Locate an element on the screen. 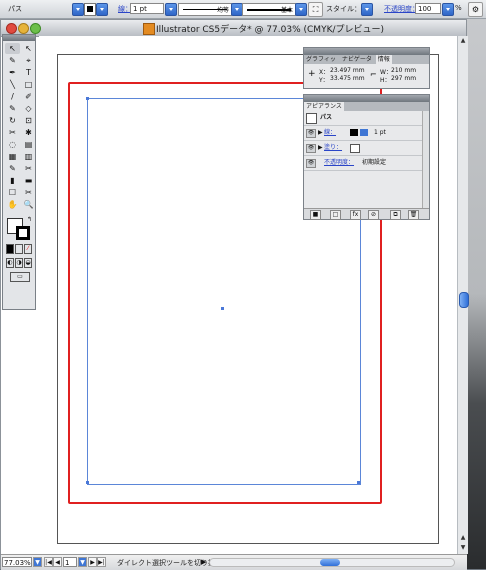 Image resolution: width=486 pixels, height=570 pixels. brush-dropdown is located at coordinates (301, 9).